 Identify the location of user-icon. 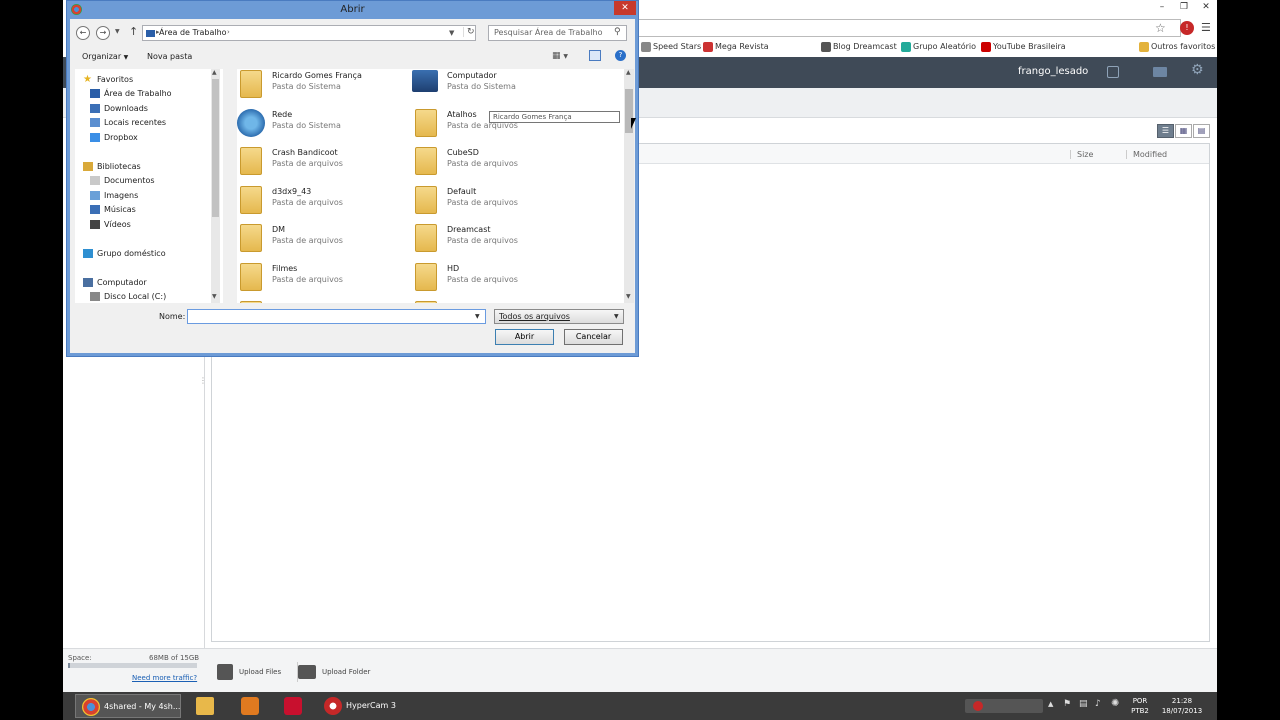
(1113, 72).